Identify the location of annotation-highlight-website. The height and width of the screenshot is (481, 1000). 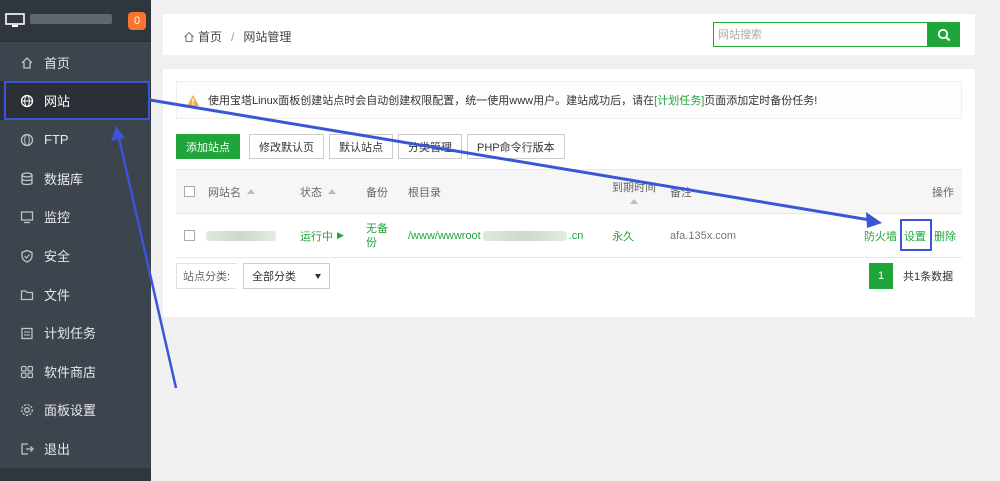
(77, 100).